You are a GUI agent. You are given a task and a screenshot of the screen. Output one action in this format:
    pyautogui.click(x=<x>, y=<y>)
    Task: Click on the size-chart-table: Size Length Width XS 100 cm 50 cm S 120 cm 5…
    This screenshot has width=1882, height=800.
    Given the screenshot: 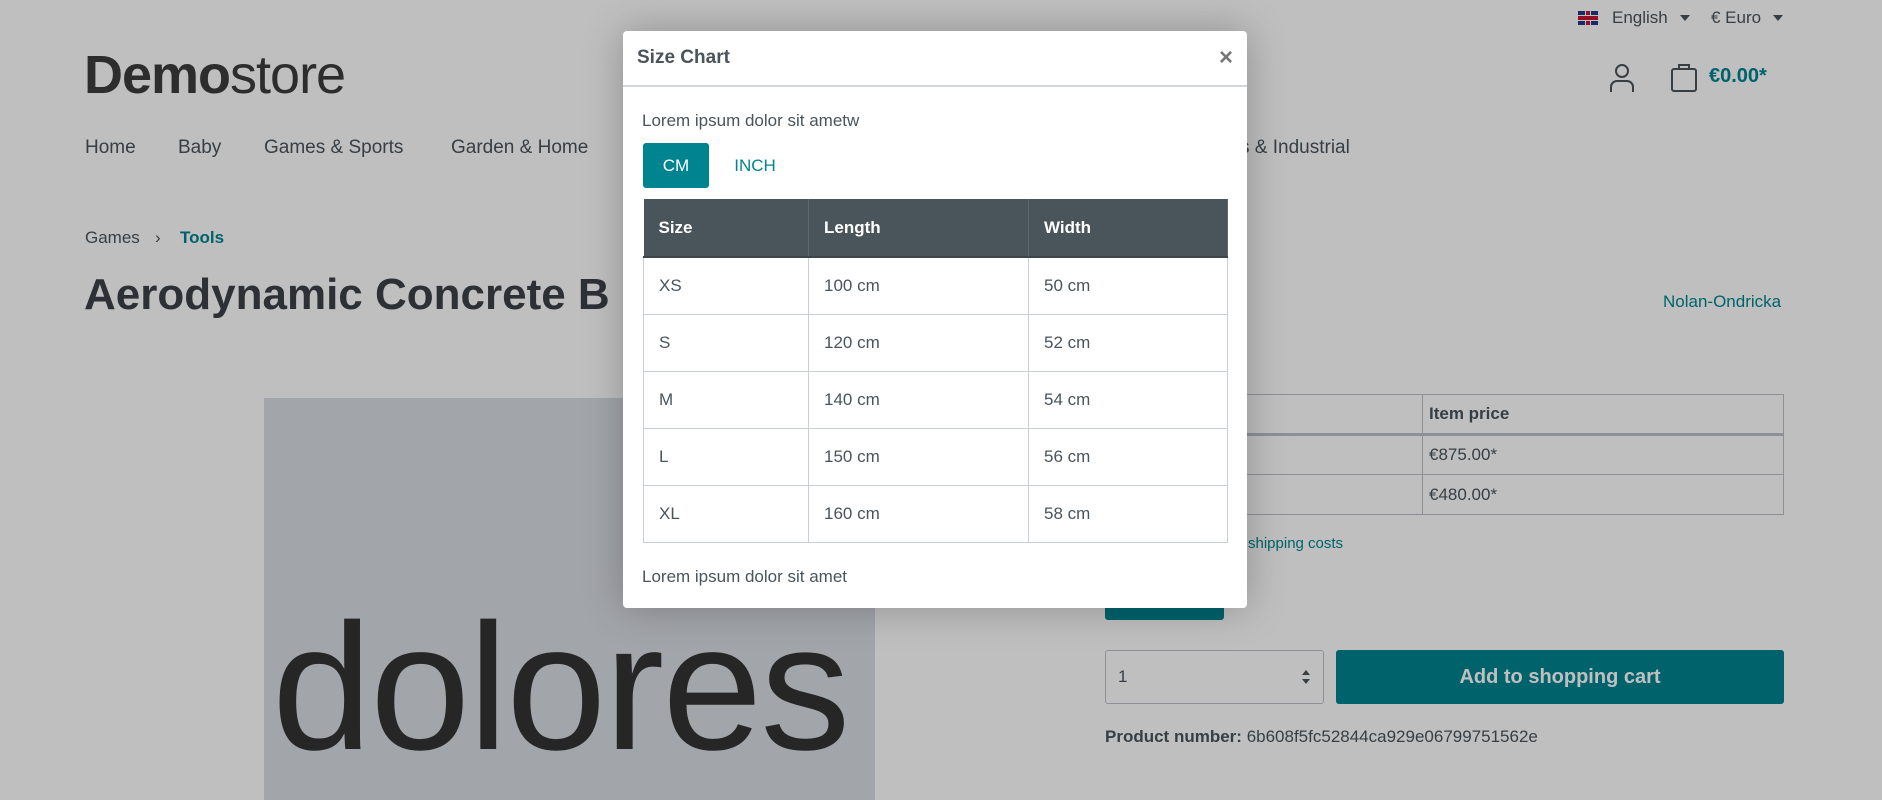 What is the action you would take?
    pyautogui.click(x=935, y=371)
    